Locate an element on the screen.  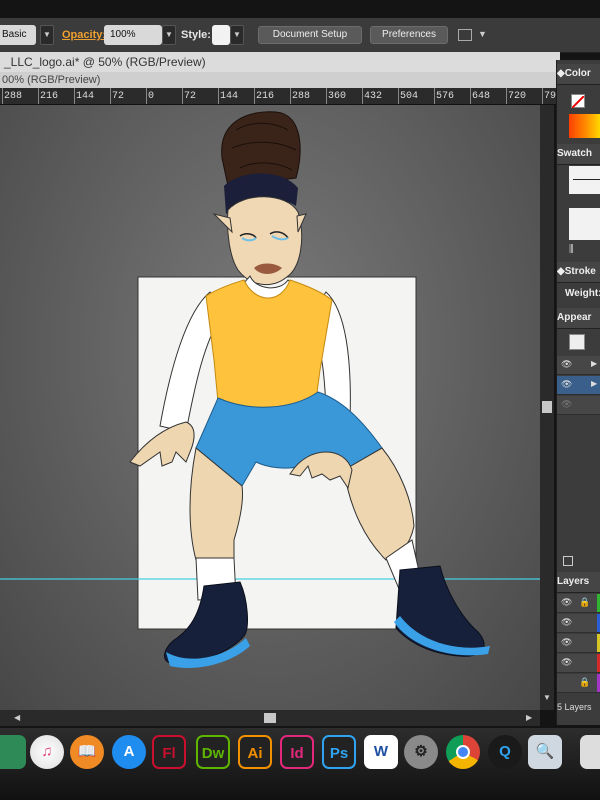
color-panel-label: Color is located at coordinates (577, 73).